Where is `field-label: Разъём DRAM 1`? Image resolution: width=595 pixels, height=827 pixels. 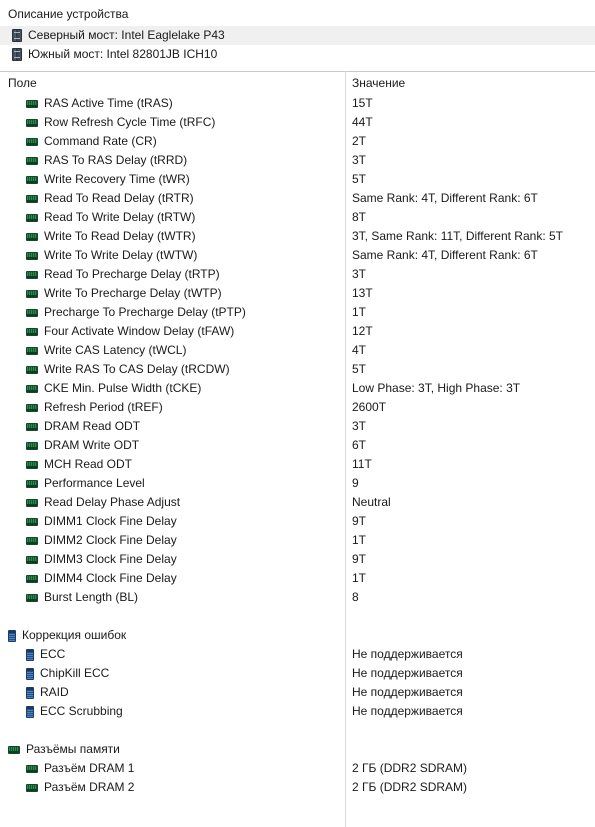
field-label: Разъём DRAM 1 is located at coordinates (89, 768).